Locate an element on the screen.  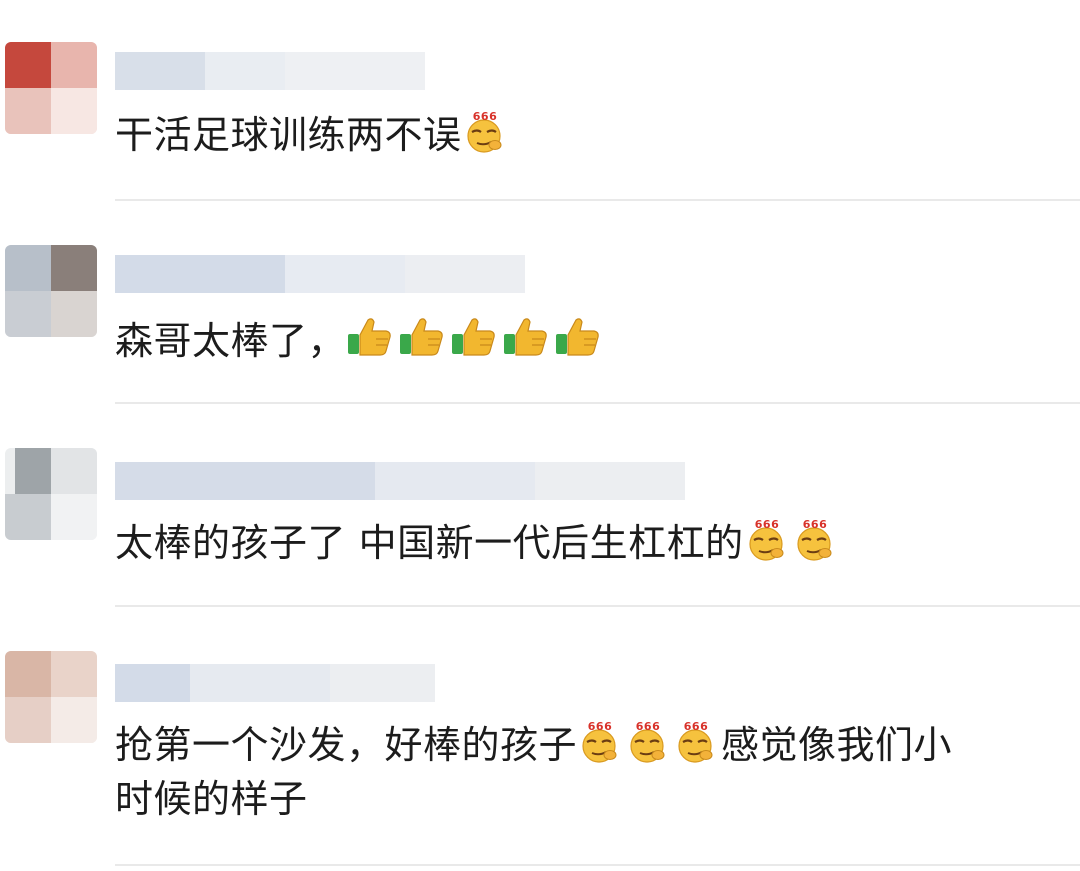
comment-text: 森哥太棒了， is located at coordinates (590, 341).